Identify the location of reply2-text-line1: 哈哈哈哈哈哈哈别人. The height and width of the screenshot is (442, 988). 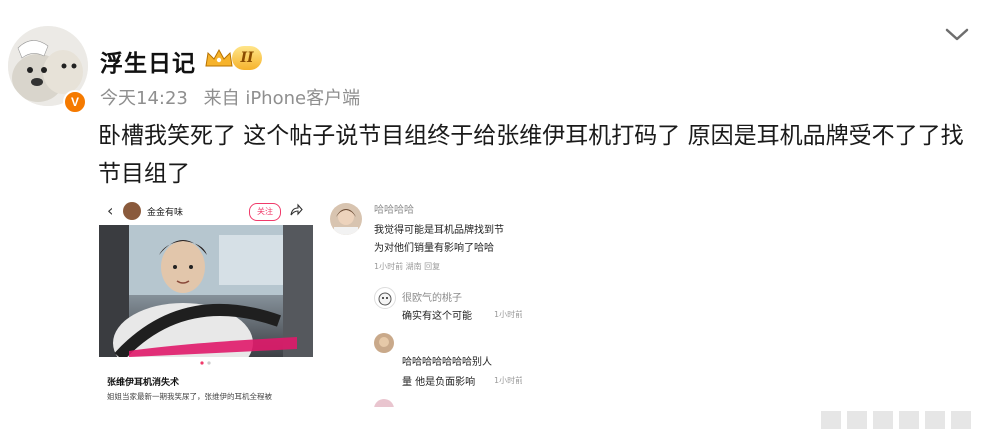
(447, 362).